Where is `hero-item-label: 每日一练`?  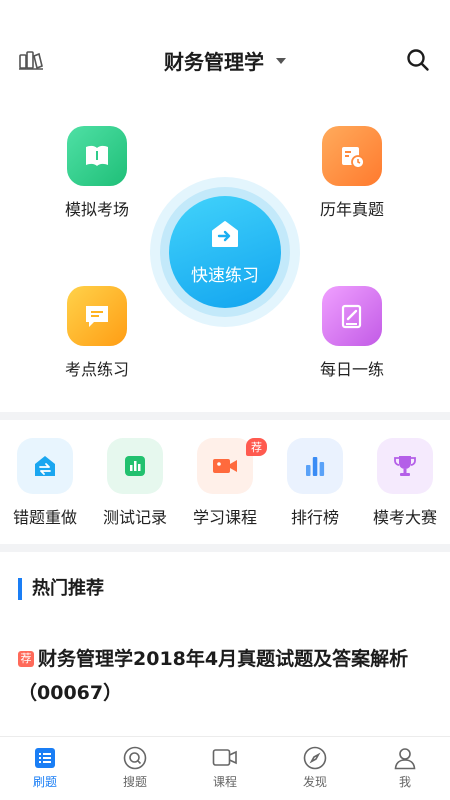
hero-item-label: 每日一练 is located at coordinates (351, 369).